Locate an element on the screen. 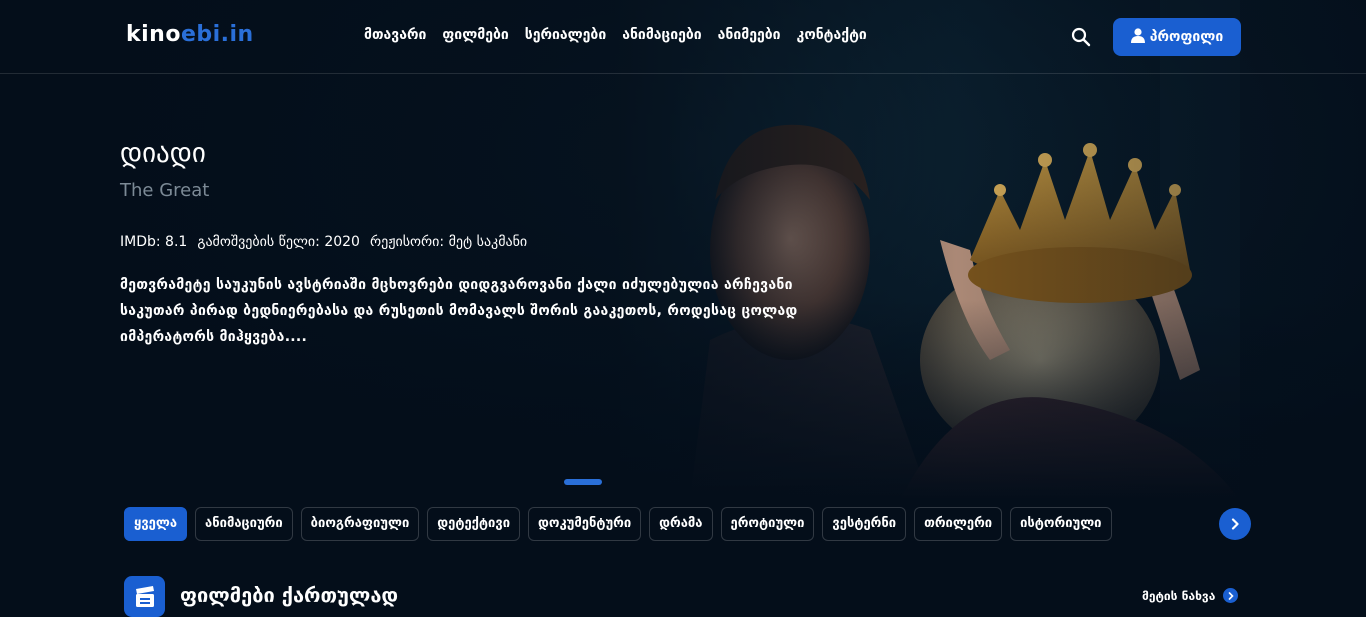  see-more-label: მეტის ნახვა is located at coordinates (1179, 595).